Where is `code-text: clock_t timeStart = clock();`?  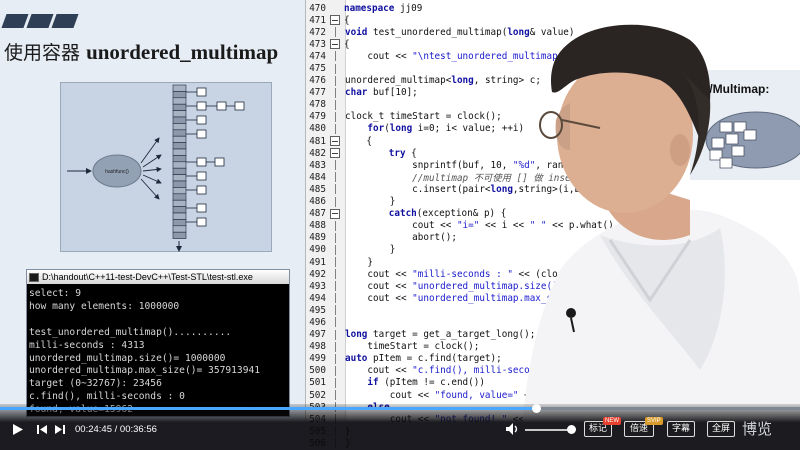 code-text: clock_t timeStart = clock(); is located at coordinates (423, 117).